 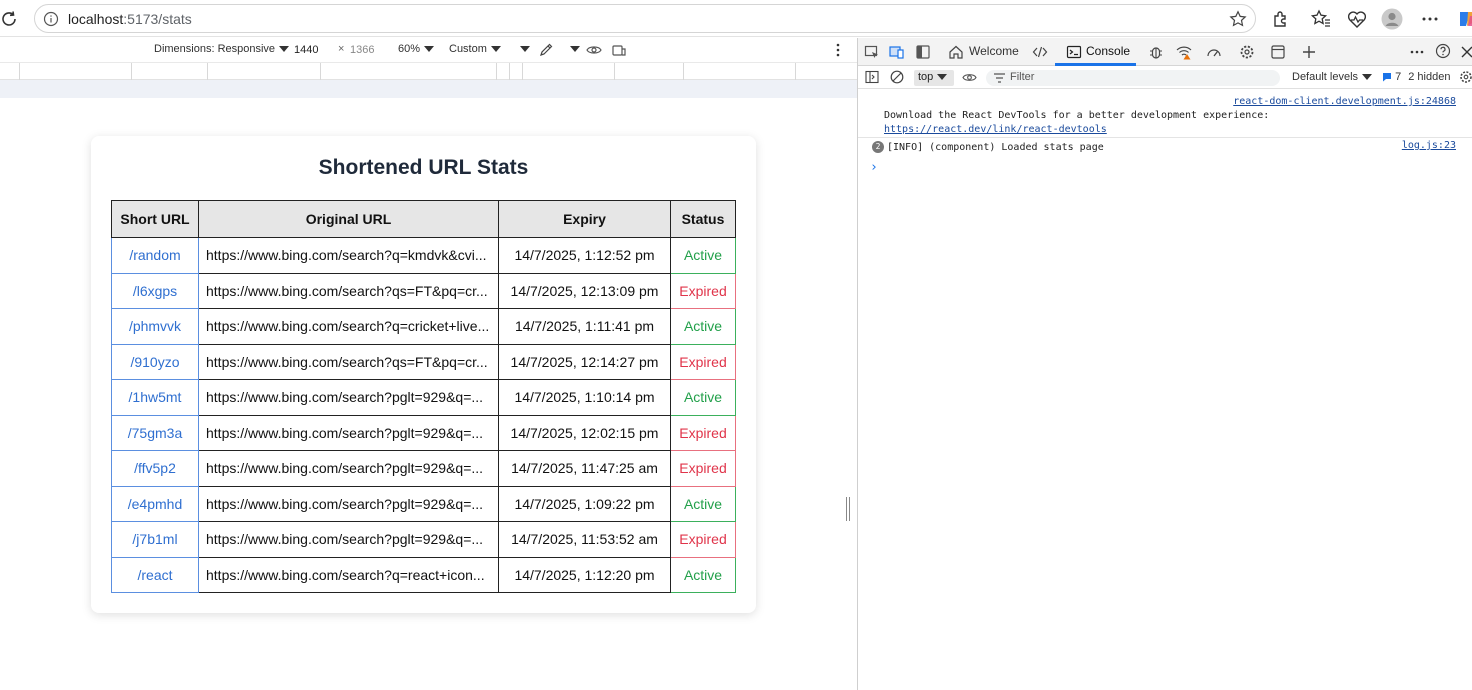 What do you see at coordinates (155, 326) in the screenshot?
I see `short-url-link: /phmvvk` at bounding box center [155, 326].